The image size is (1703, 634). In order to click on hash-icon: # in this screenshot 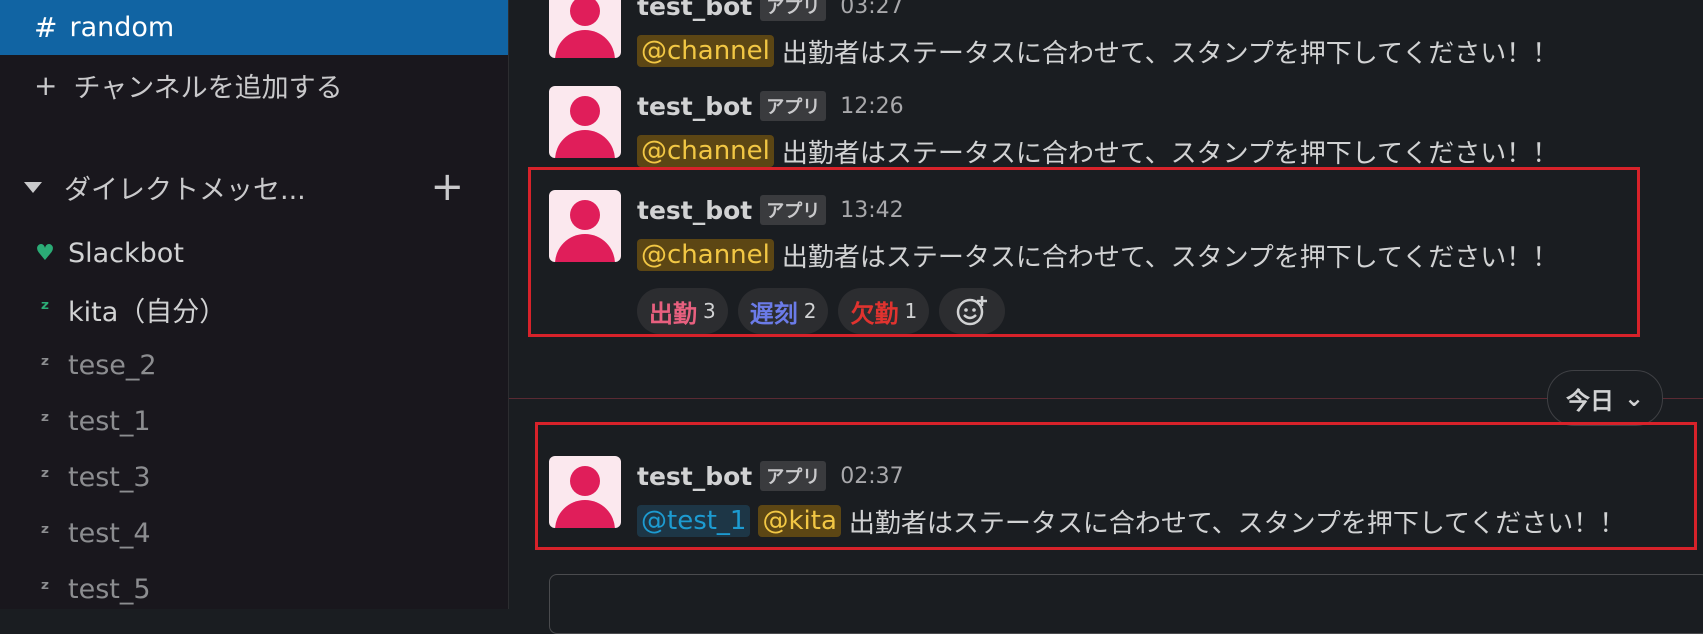, I will do `click(46, 27)`.